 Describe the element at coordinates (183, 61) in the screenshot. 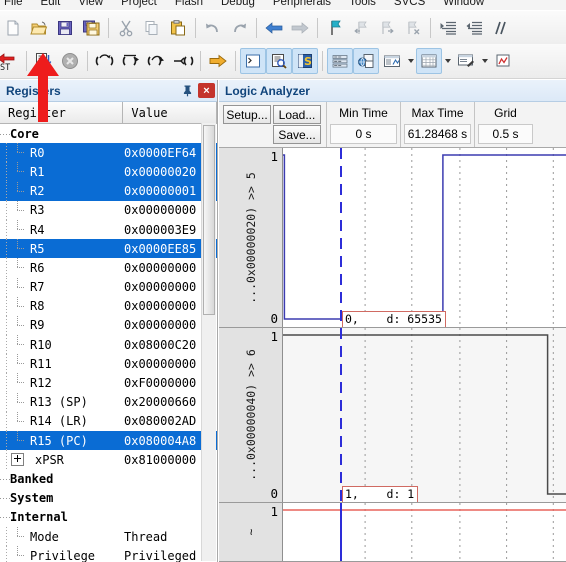

I see `run-to-line-icon` at that location.